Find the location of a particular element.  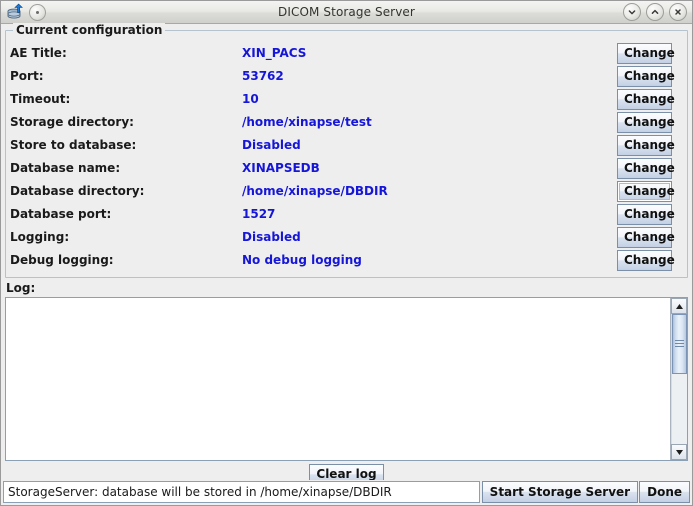

config-label: Logging: is located at coordinates (40, 236).